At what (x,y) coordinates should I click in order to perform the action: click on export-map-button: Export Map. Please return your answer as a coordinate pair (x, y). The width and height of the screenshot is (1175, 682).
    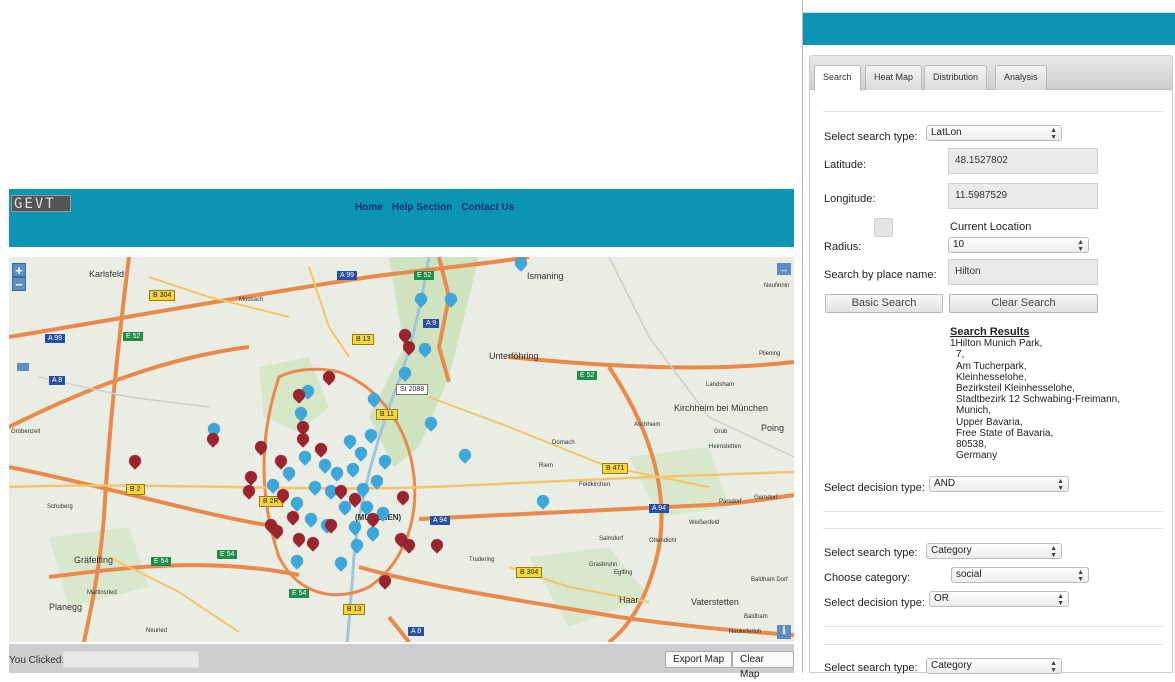
    Looking at the image, I should click on (699, 659).